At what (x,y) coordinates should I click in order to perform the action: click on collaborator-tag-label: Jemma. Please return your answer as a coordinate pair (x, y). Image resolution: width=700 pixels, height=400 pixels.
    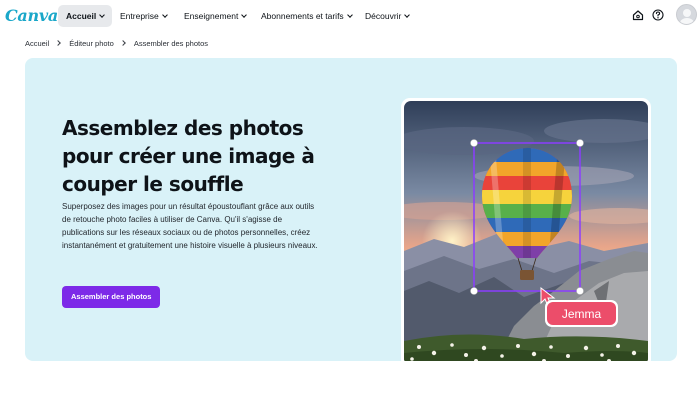
    Looking at the image, I should click on (582, 314).